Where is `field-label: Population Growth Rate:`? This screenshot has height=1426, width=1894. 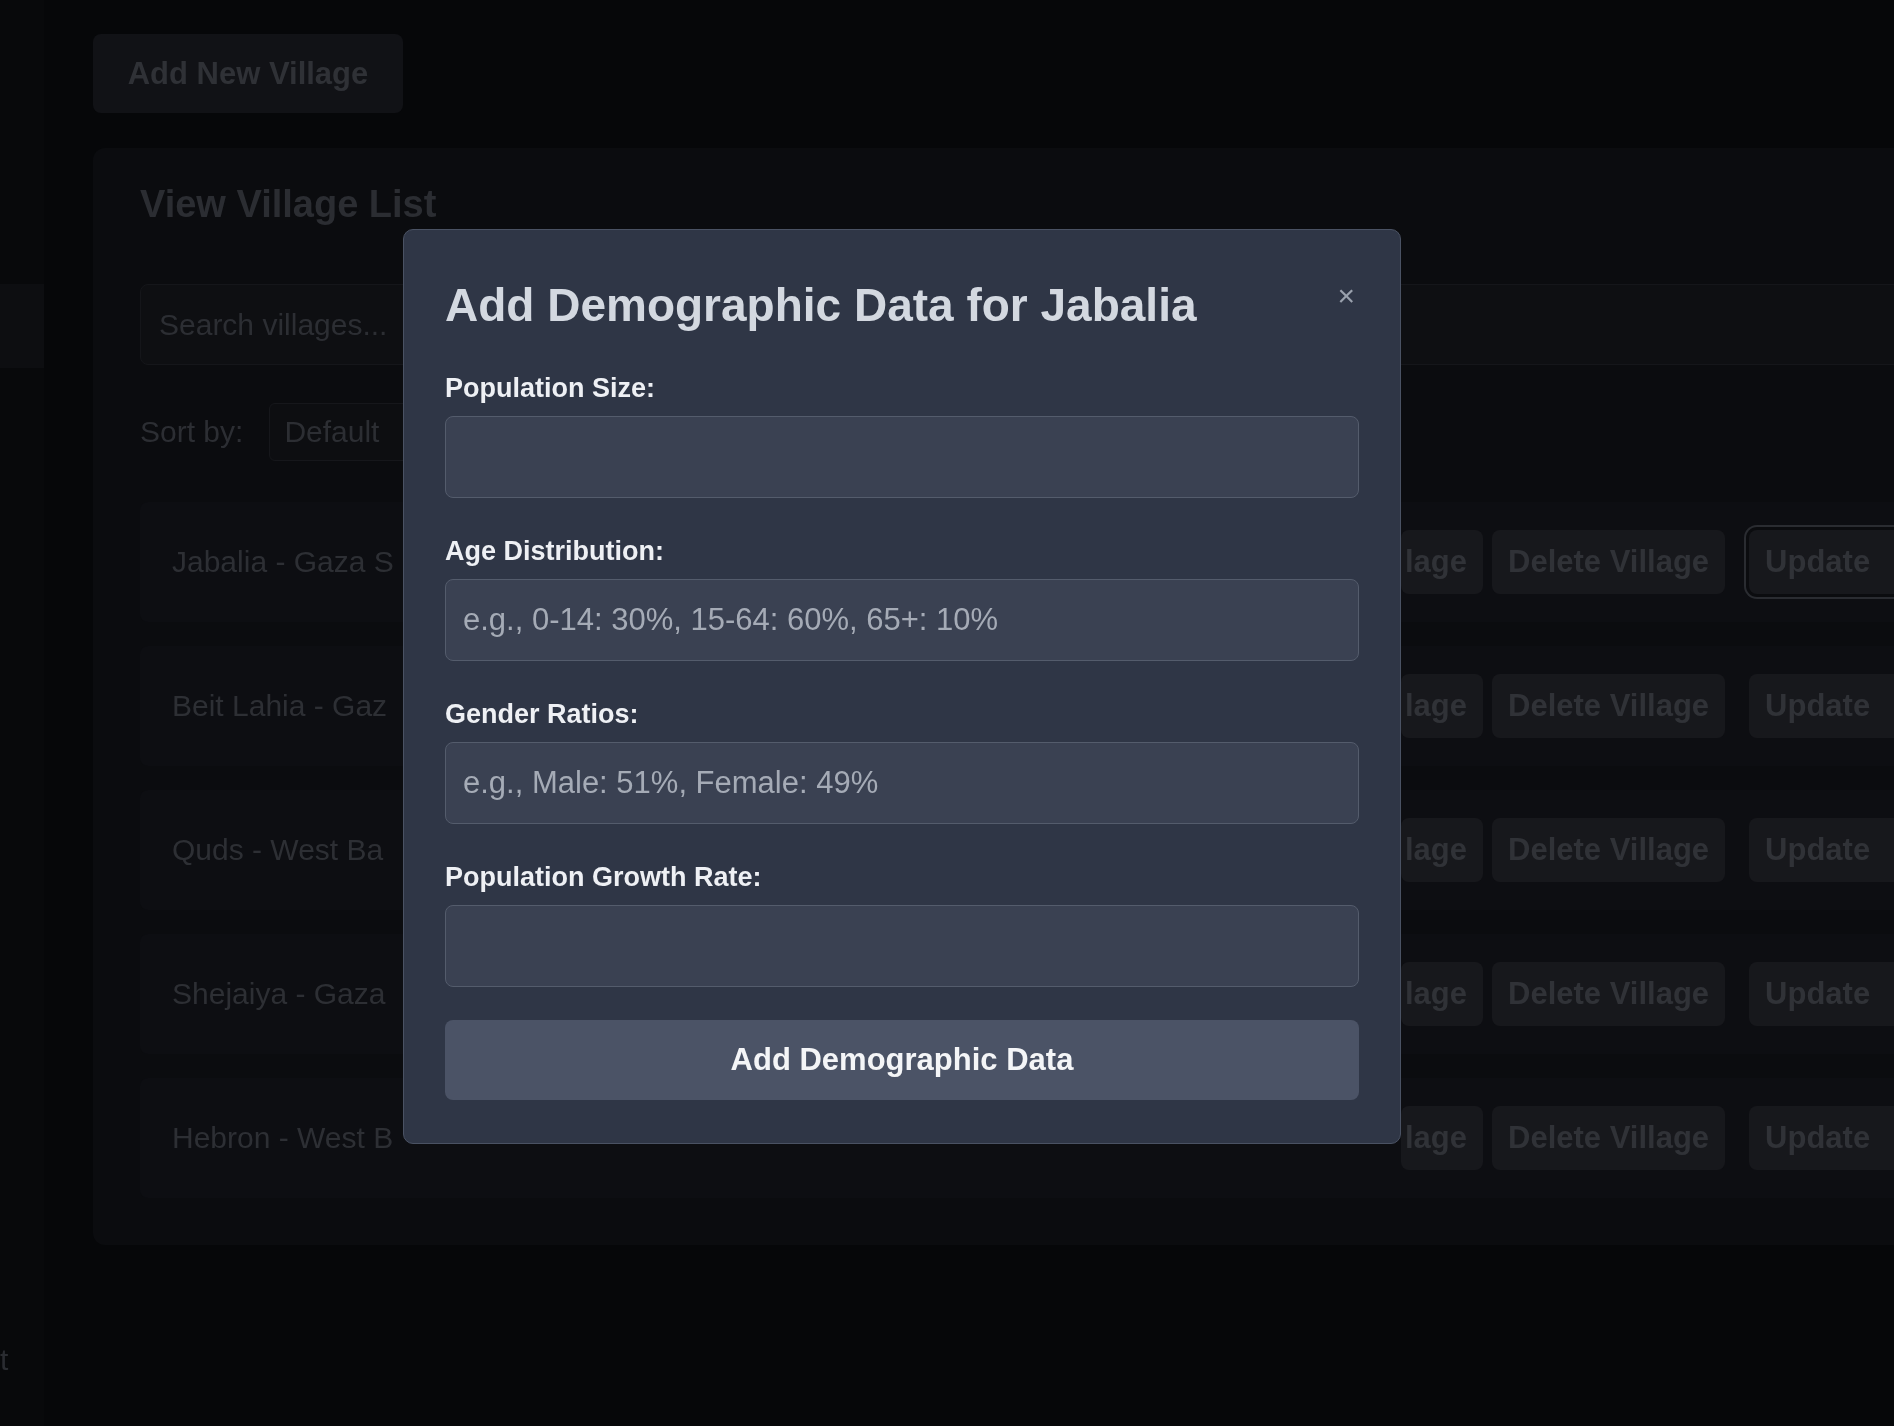 field-label: Population Growth Rate: is located at coordinates (604, 877).